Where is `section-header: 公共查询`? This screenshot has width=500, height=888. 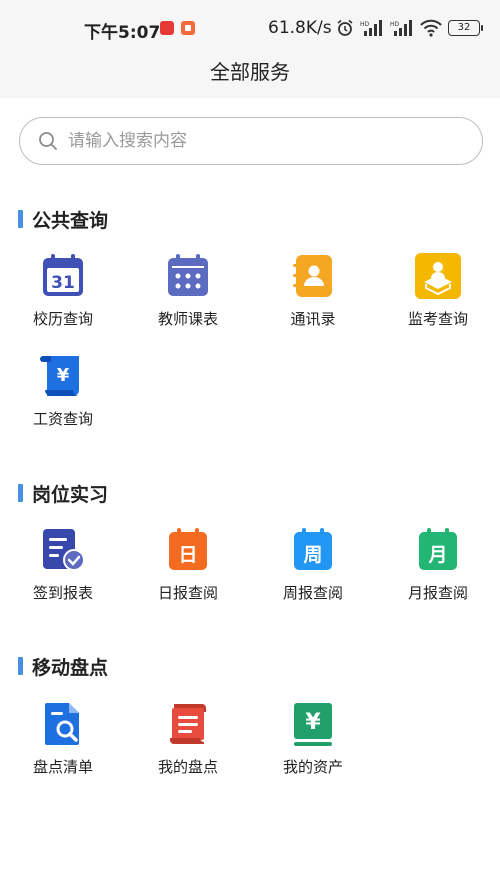
section-header: 公共查询 is located at coordinates (63, 220).